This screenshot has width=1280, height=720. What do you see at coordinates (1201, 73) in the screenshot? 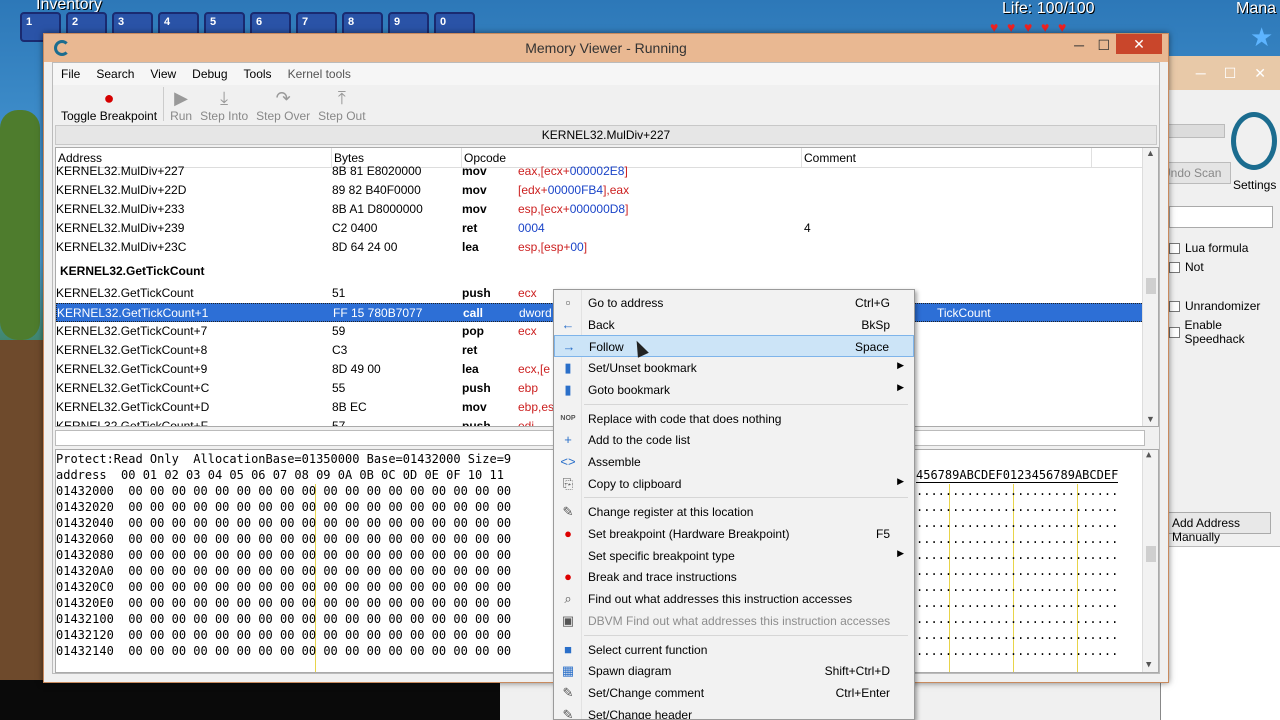
I see `minimize-icon: ─` at bounding box center [1201, 73].